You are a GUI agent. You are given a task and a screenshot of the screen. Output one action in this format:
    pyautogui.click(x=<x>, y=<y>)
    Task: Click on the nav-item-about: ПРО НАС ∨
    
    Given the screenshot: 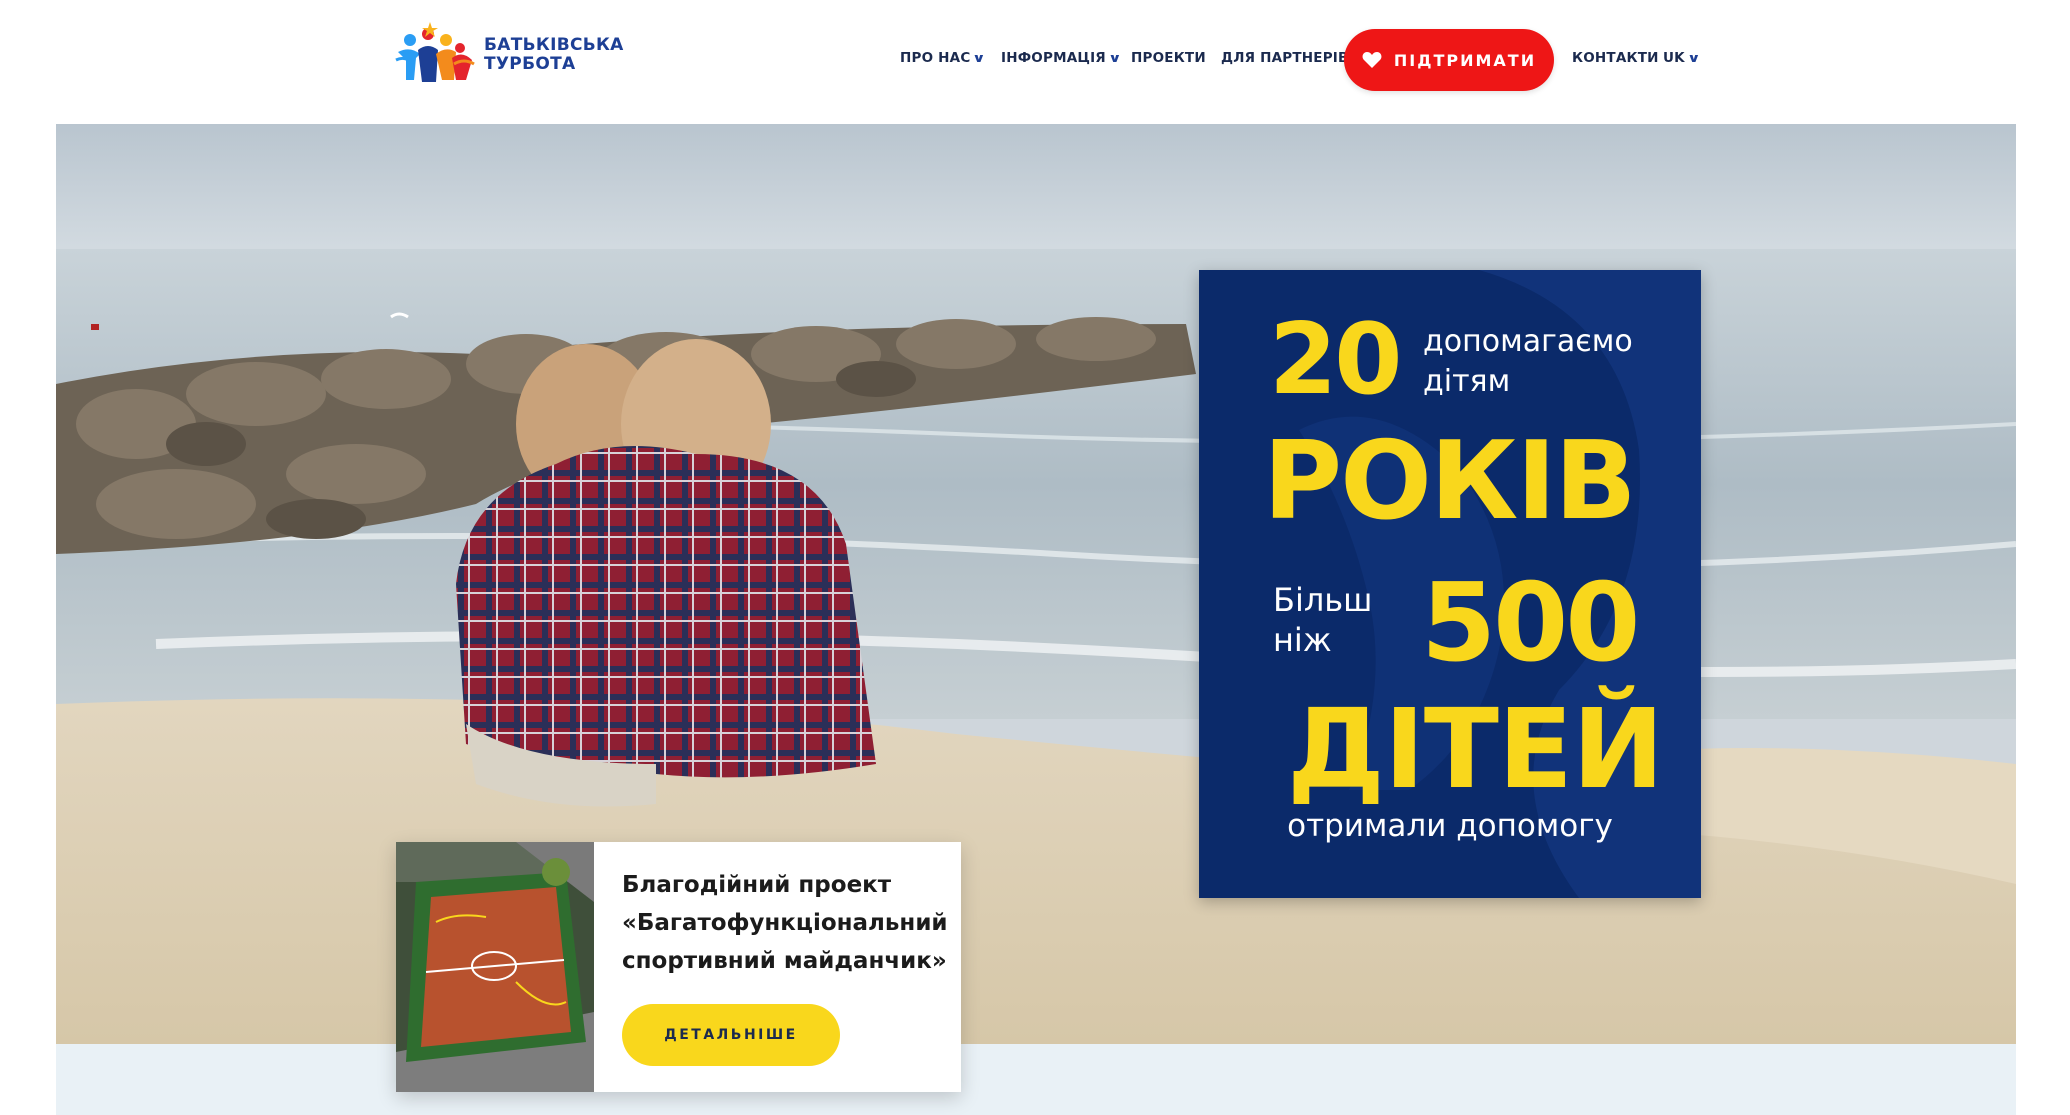 What is the action you would take?
    pyautogui.click(x=943, y=58)
    